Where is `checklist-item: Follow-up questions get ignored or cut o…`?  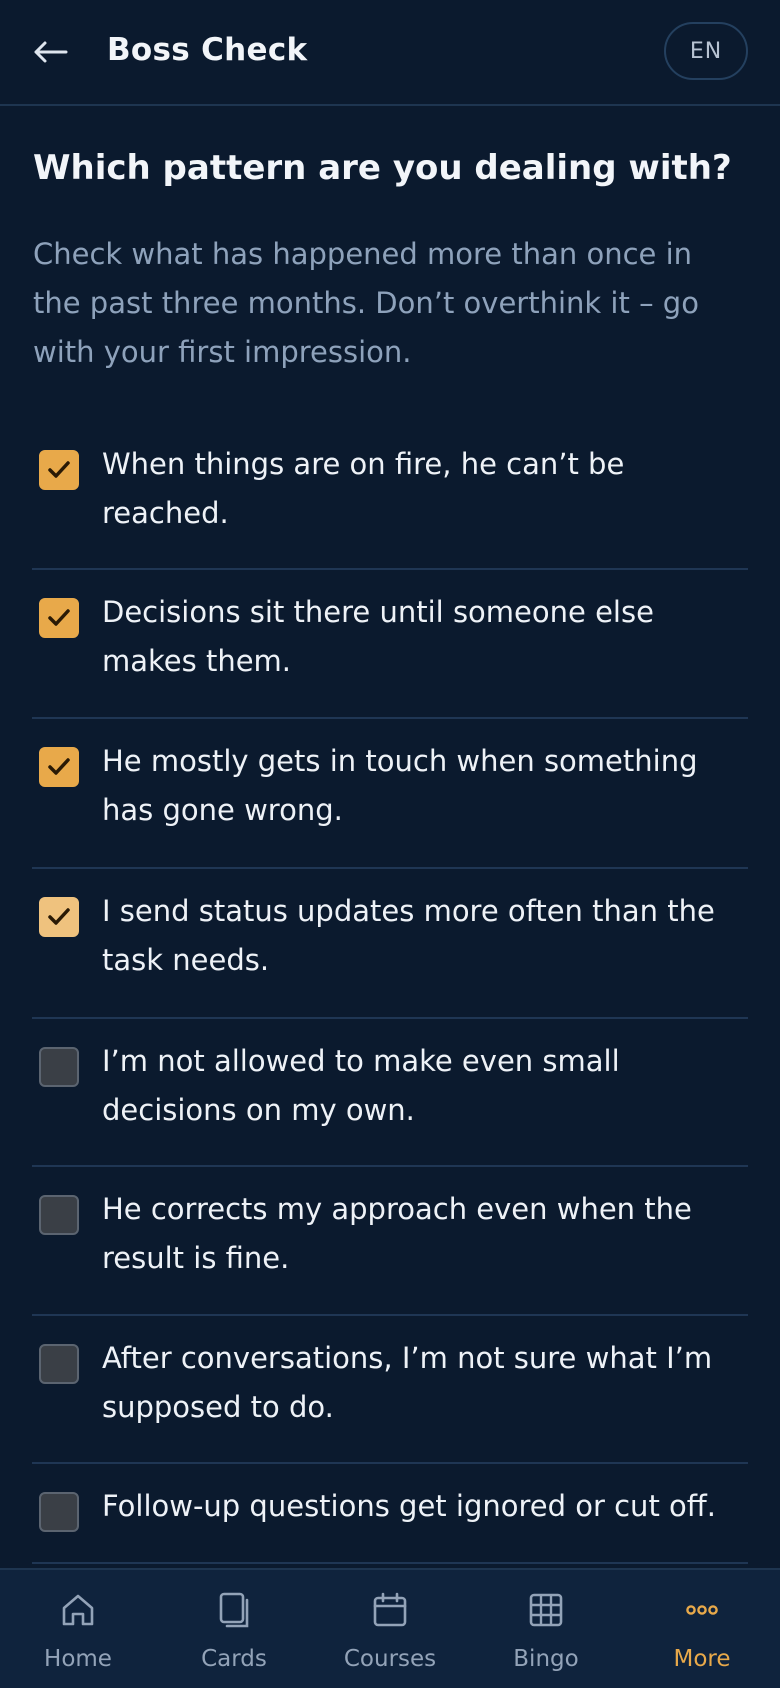 checklist-item: Follow-up questions get ignored or cut o… is located at coordinates (390, 1514).